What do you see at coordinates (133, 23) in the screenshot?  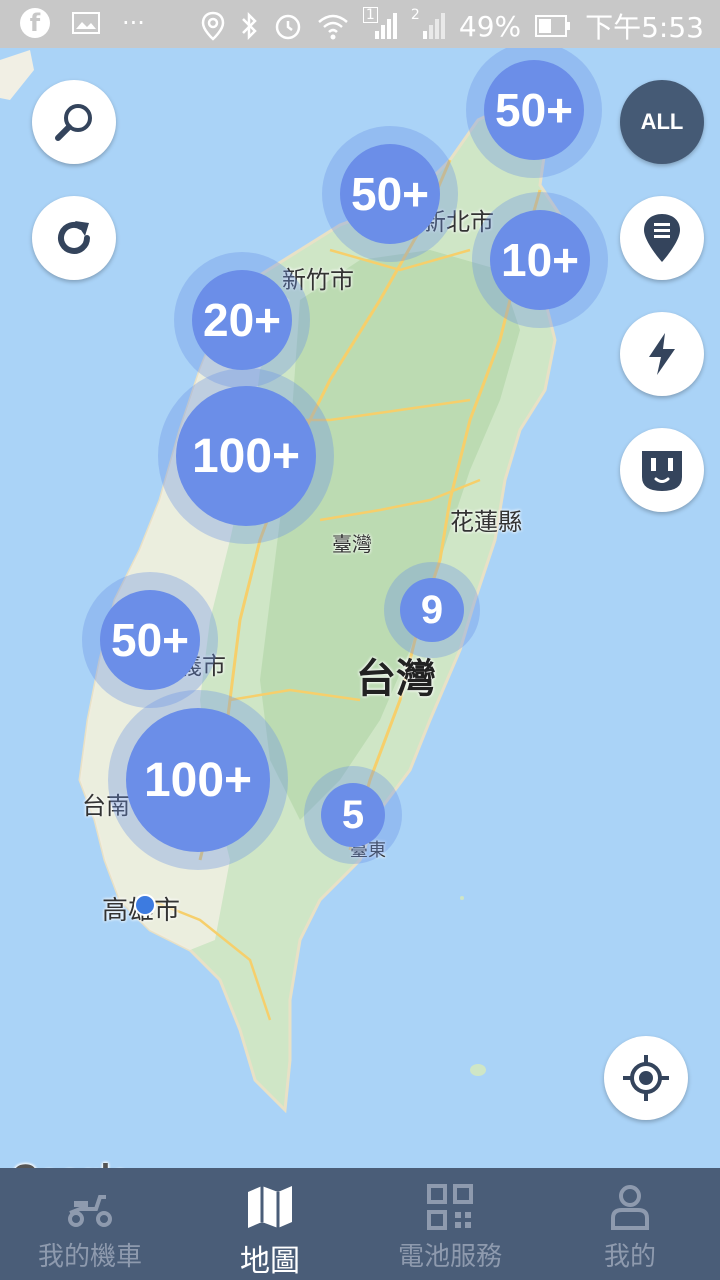 I see `more-notifications-icon: ···` at bounding box center [133, 23].